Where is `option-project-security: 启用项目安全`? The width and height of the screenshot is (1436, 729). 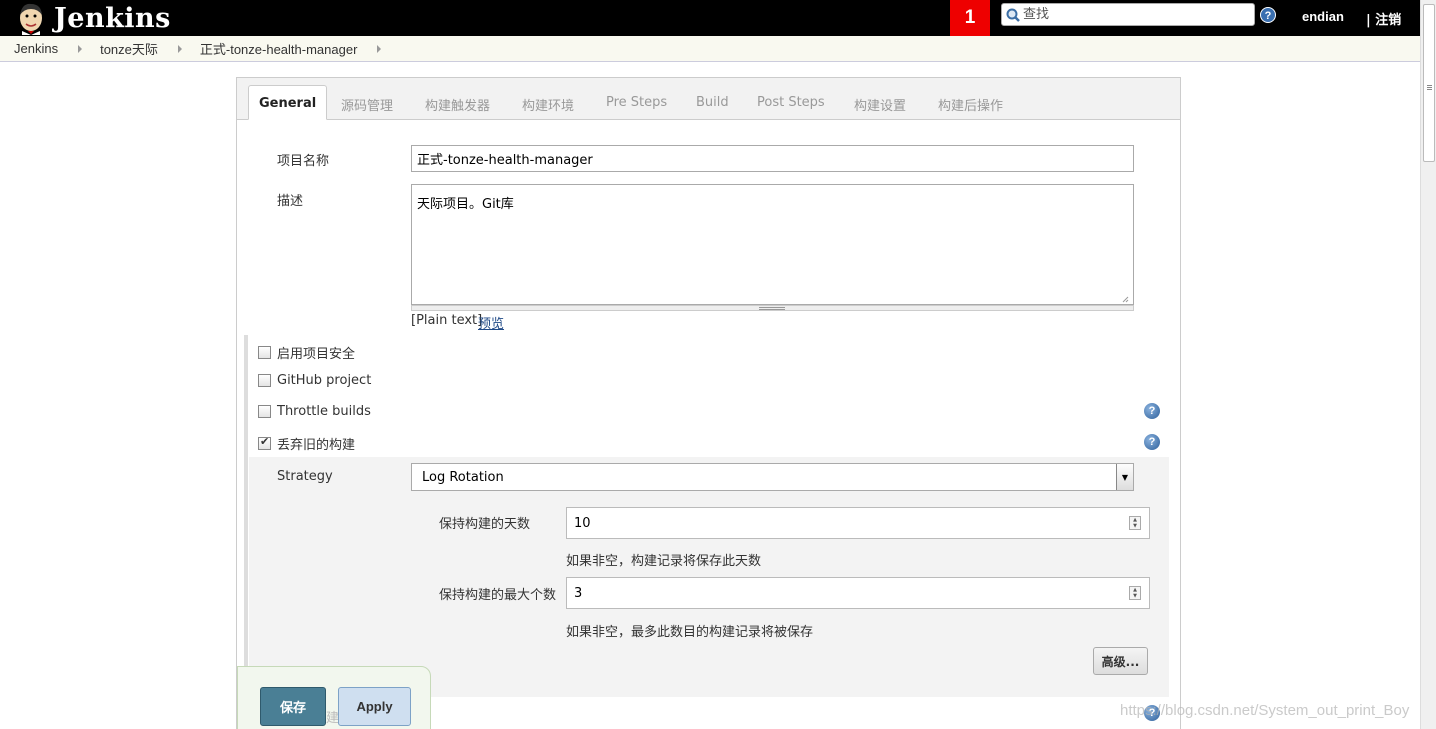 option-project-security: 启用项目安全 is located at coordinates (306, 352).